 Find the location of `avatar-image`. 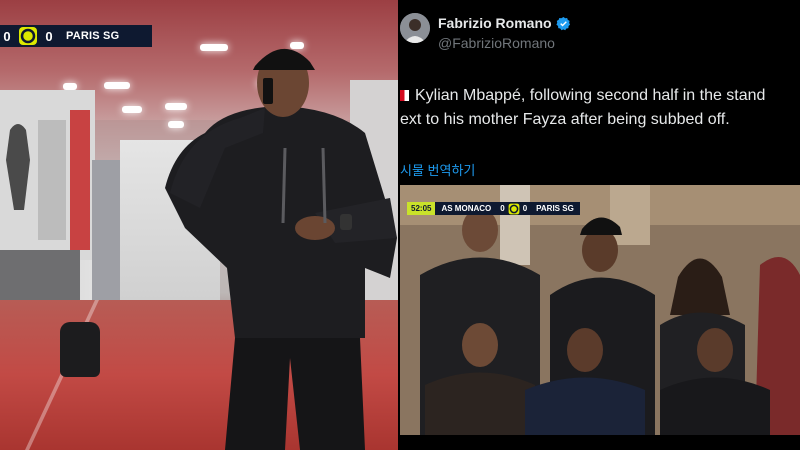

avatar-image is located at coordinates (415, 28).